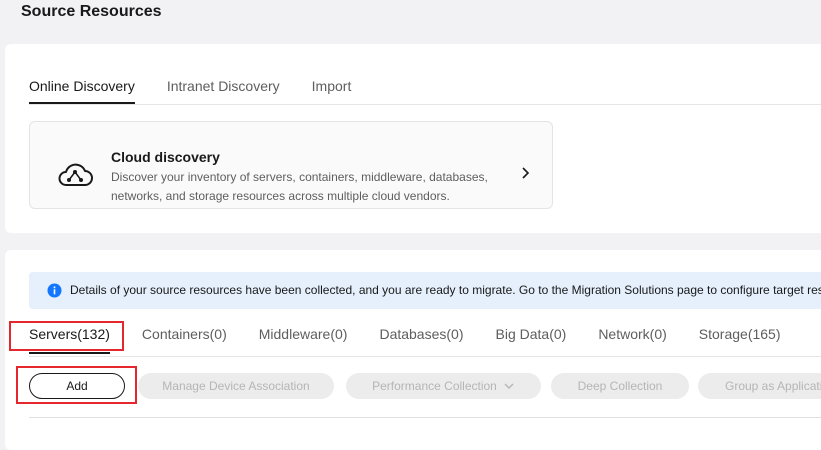 The width and height of the screenshot is (821, 450). What do you see at coordinates (76, 385) in the screenshot?
I see `add-button-highlight` at bounding box center [76, 385].